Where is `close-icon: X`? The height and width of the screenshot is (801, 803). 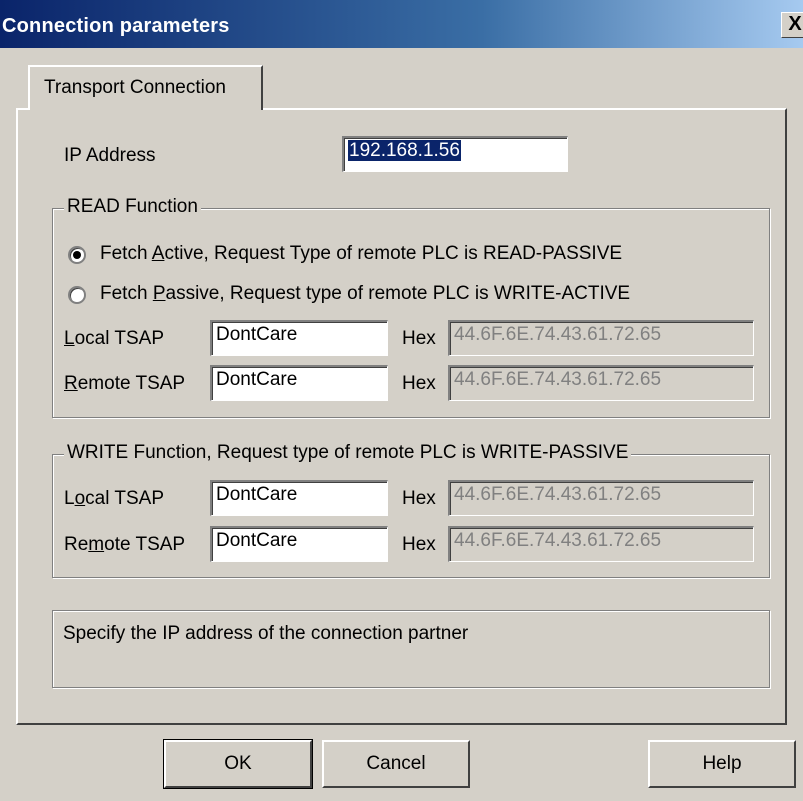 close-icon: X is located at coordinates (795, 24).